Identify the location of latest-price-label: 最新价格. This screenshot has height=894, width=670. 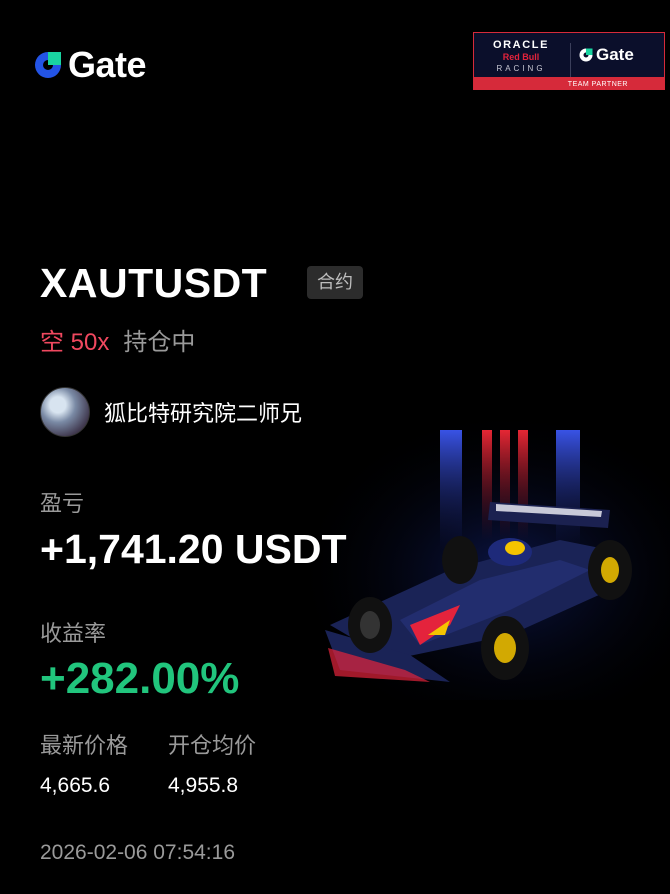
(84, 745).